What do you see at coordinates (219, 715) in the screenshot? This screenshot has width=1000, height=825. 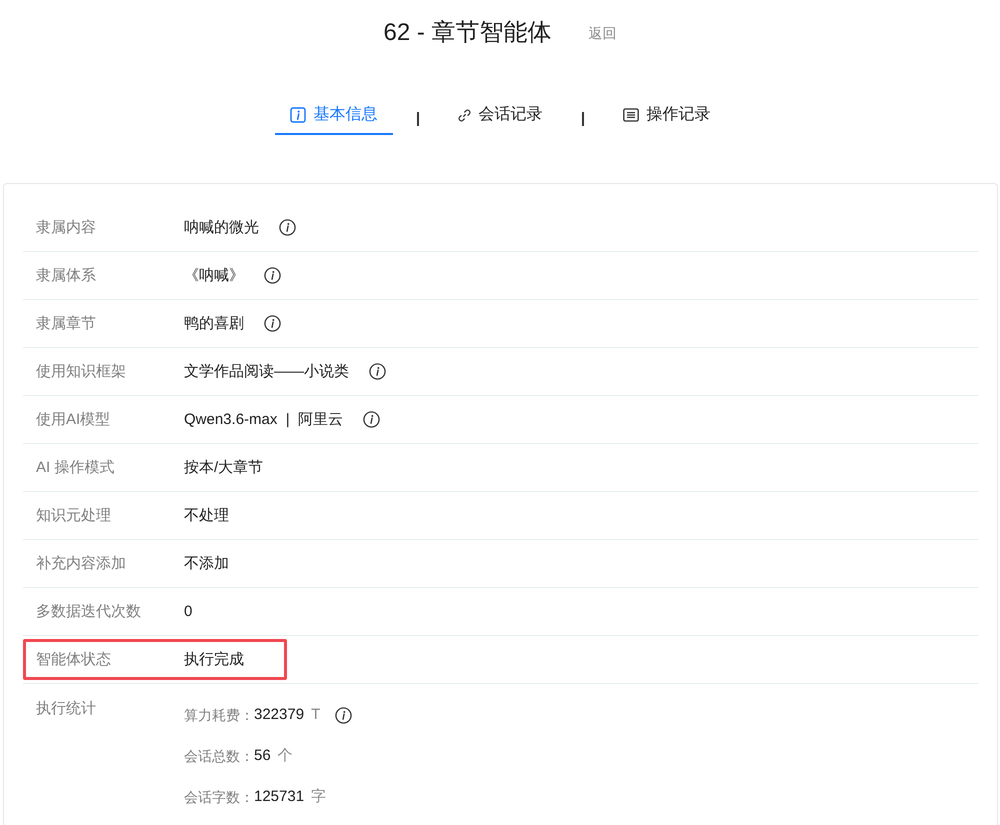 I see `stat-label: 算力耗费：` at bounding box center [219, 715].